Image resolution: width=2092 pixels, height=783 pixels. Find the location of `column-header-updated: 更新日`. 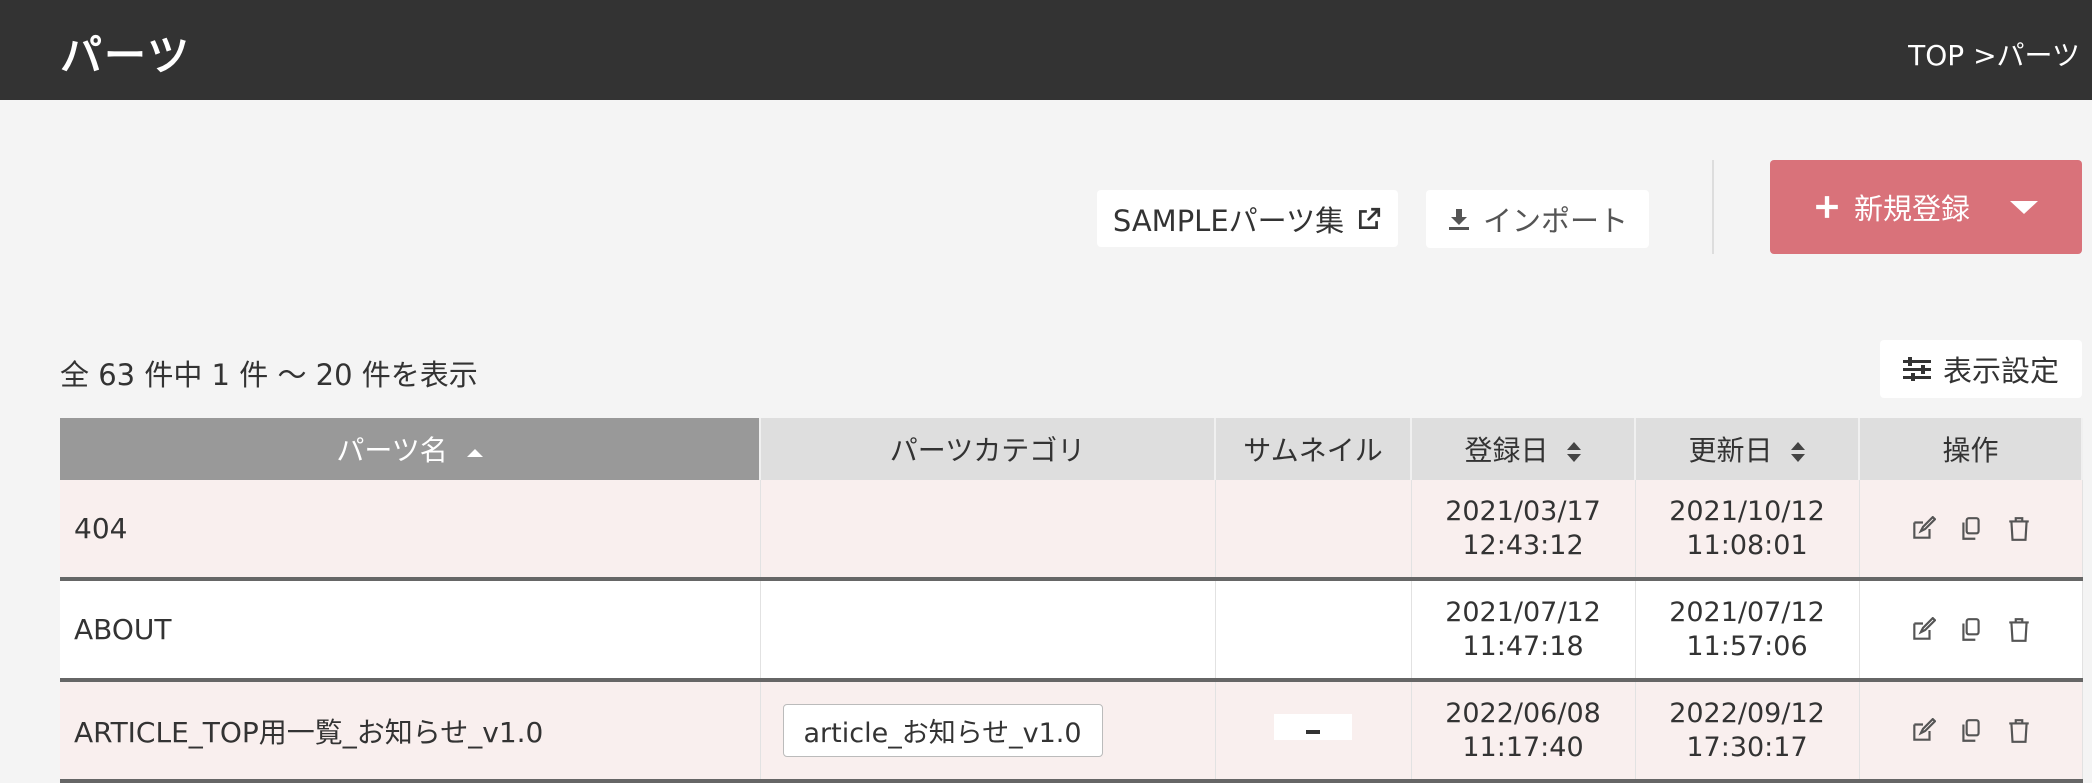

column-header-updated: 更新日 is located at coordinates (1747, 449).